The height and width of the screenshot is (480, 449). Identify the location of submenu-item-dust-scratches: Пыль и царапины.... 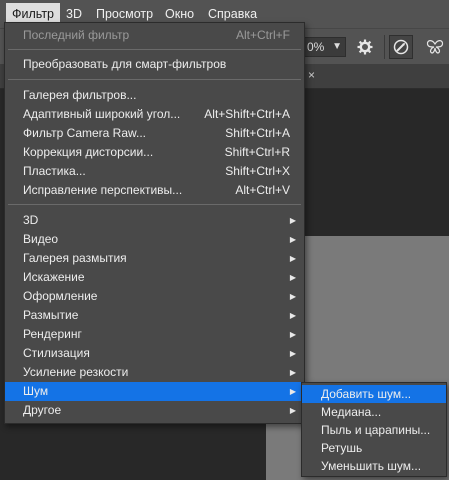
(374, 430).